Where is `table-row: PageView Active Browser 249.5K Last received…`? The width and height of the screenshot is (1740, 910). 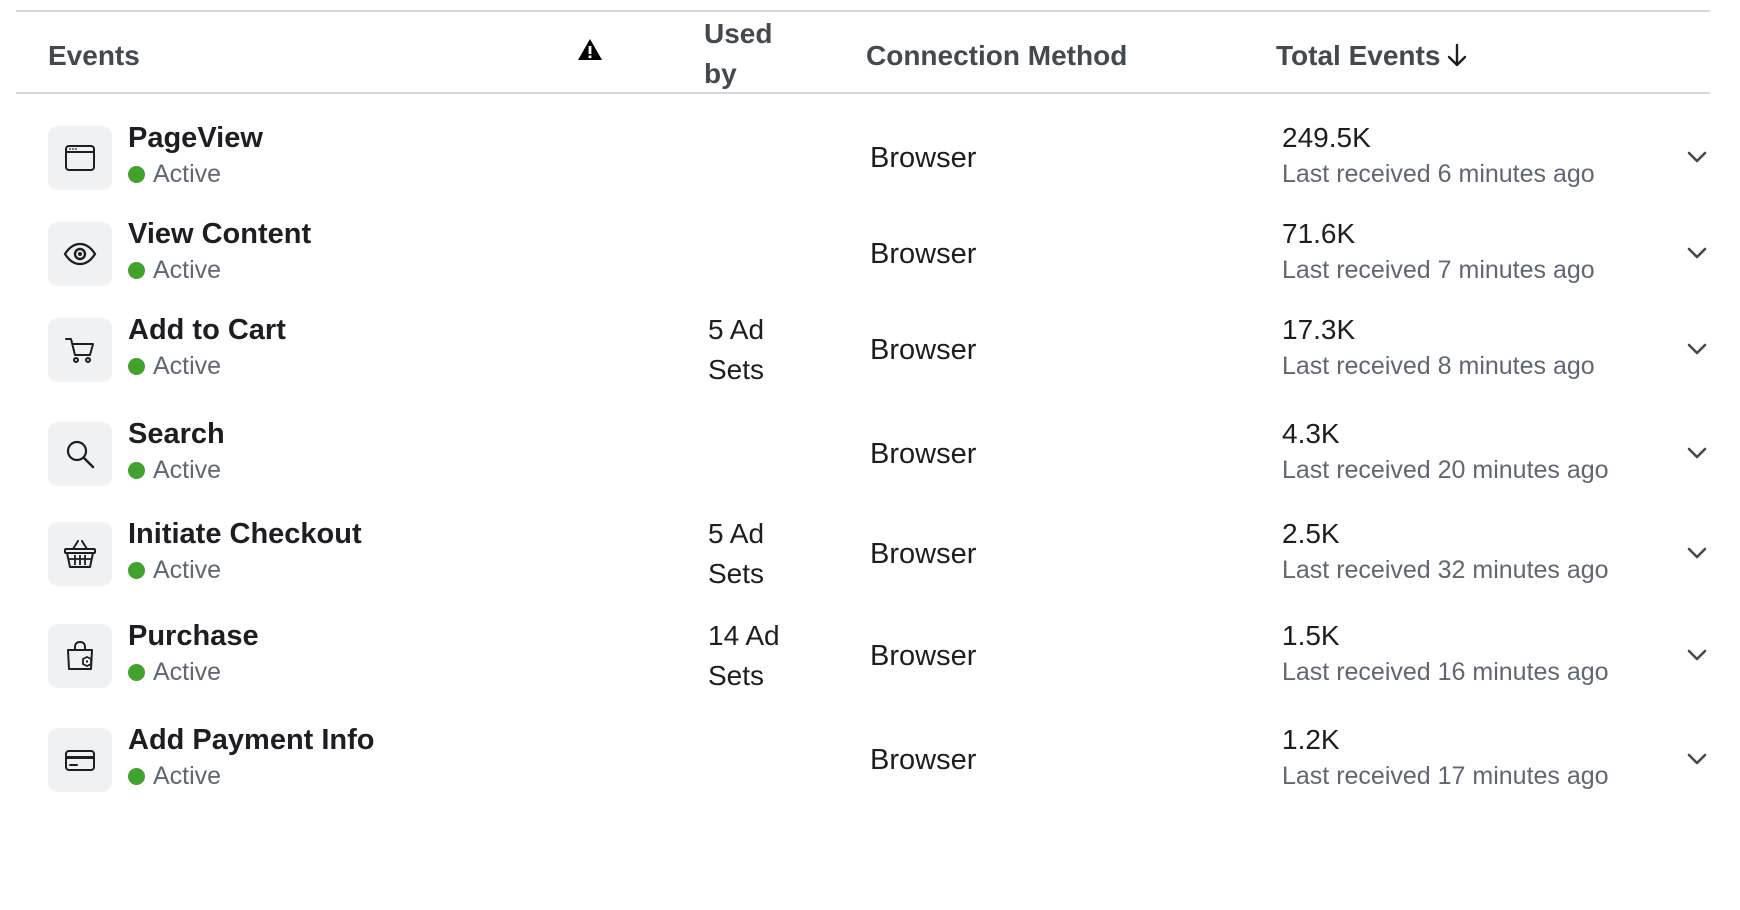 table-row: PageView Active Browser 249.5K Last received… is located at coordinates (863, 150).